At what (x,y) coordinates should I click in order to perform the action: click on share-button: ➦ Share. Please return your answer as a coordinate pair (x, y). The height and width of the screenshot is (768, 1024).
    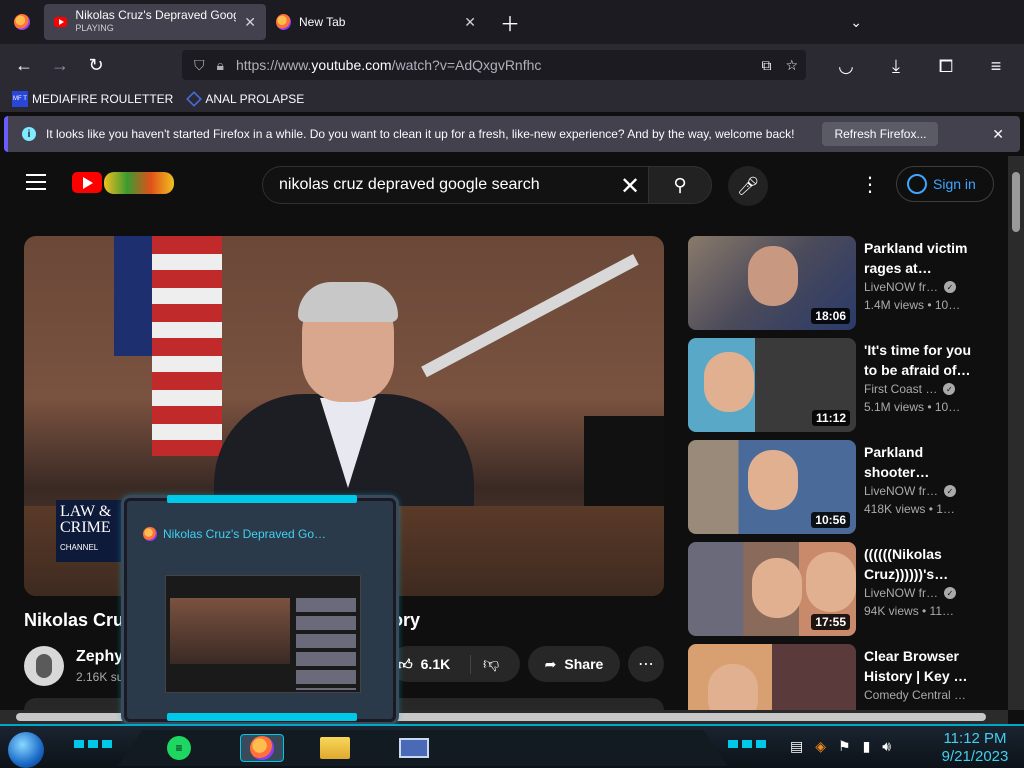
    Looking at the image, I should click on (574, 664).